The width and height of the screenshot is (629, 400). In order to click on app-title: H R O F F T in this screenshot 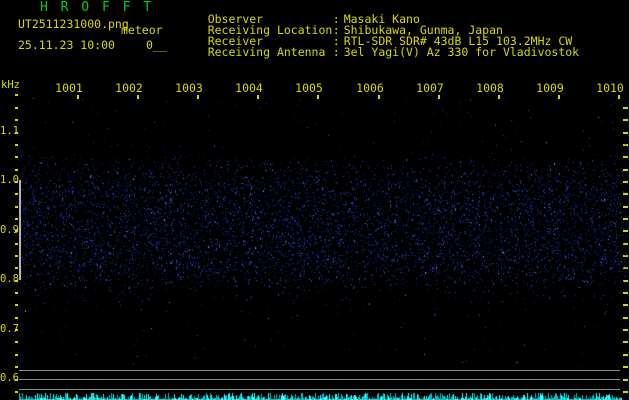, I will do `click(97, 7)`.